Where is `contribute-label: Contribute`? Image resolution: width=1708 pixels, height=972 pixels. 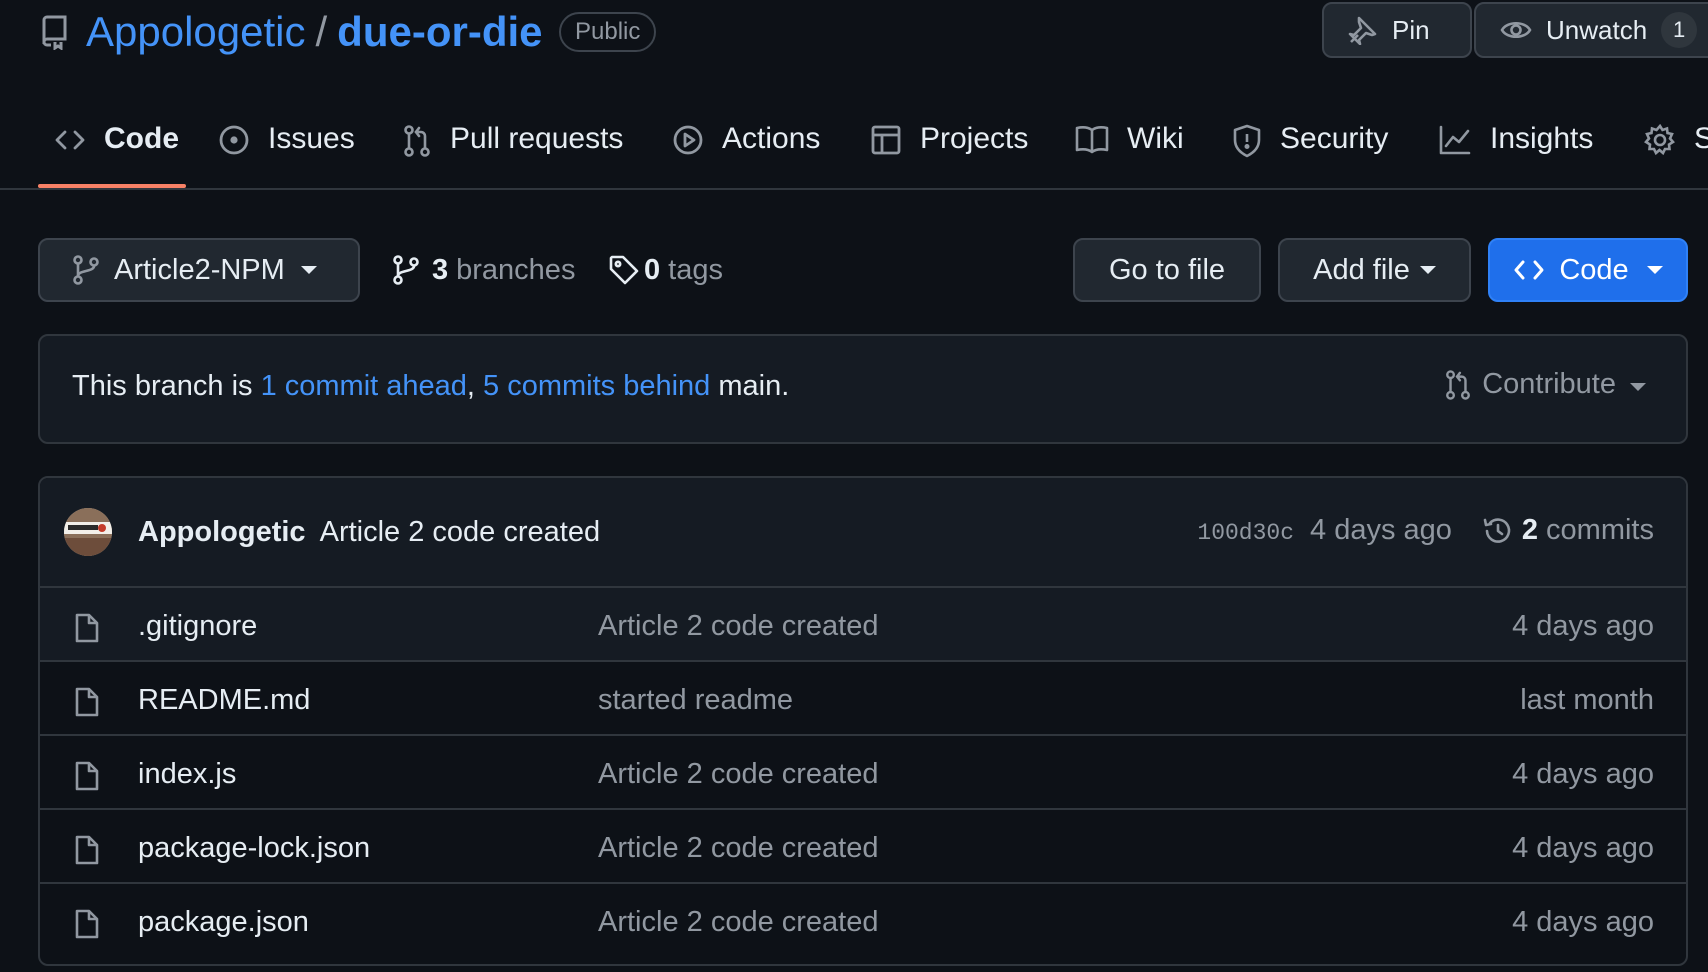
contribute-label: Contribute is located at coordinates (1549, 384).